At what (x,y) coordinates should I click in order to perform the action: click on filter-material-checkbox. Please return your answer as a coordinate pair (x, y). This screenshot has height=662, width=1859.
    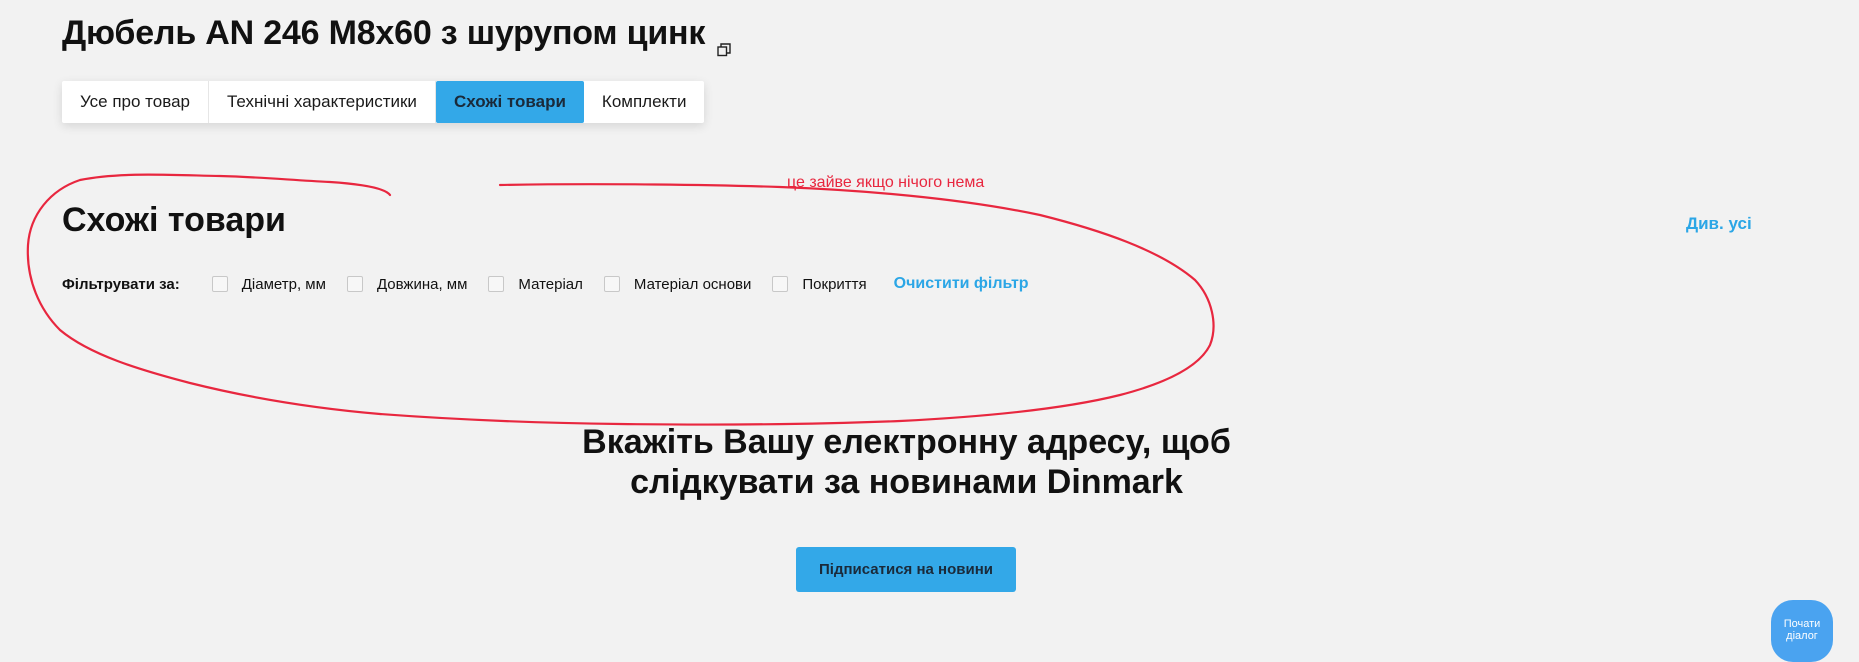
    Looking at the image, I should click on (496, 284).